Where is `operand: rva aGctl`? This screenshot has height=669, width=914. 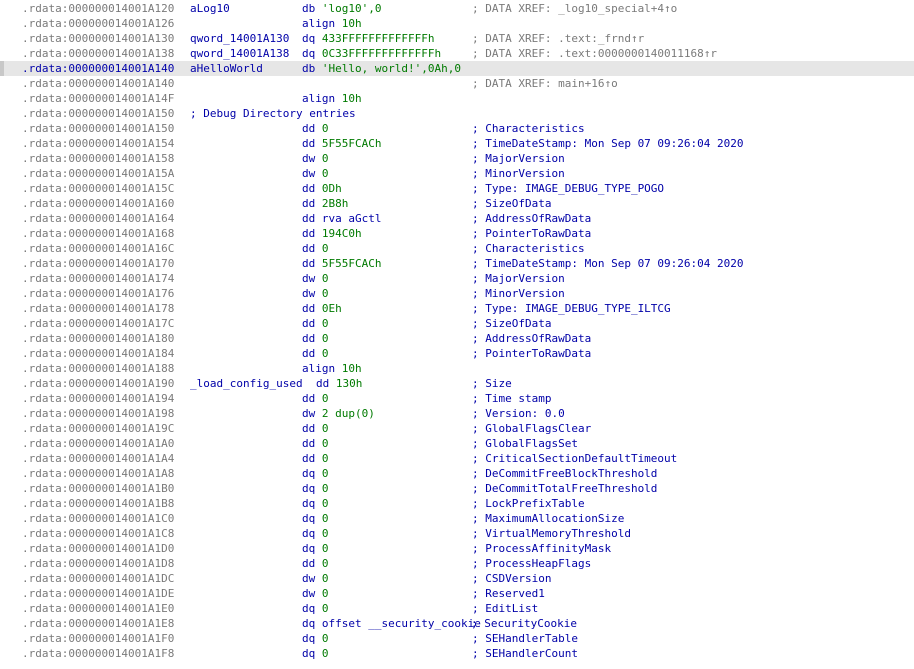
operand: rva aGctl is located at coordinates (352, 218).